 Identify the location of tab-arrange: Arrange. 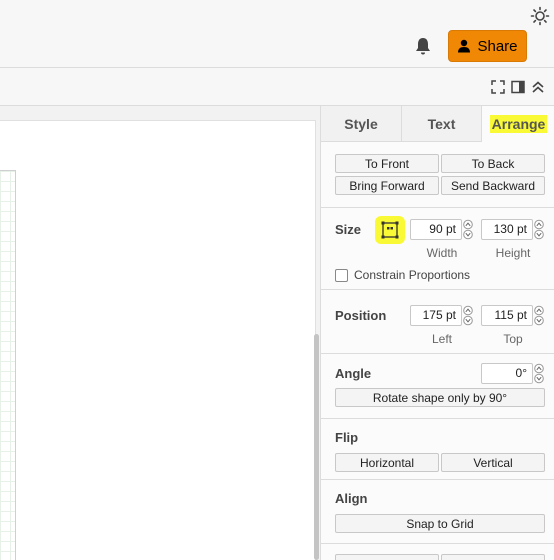
(518, 124).